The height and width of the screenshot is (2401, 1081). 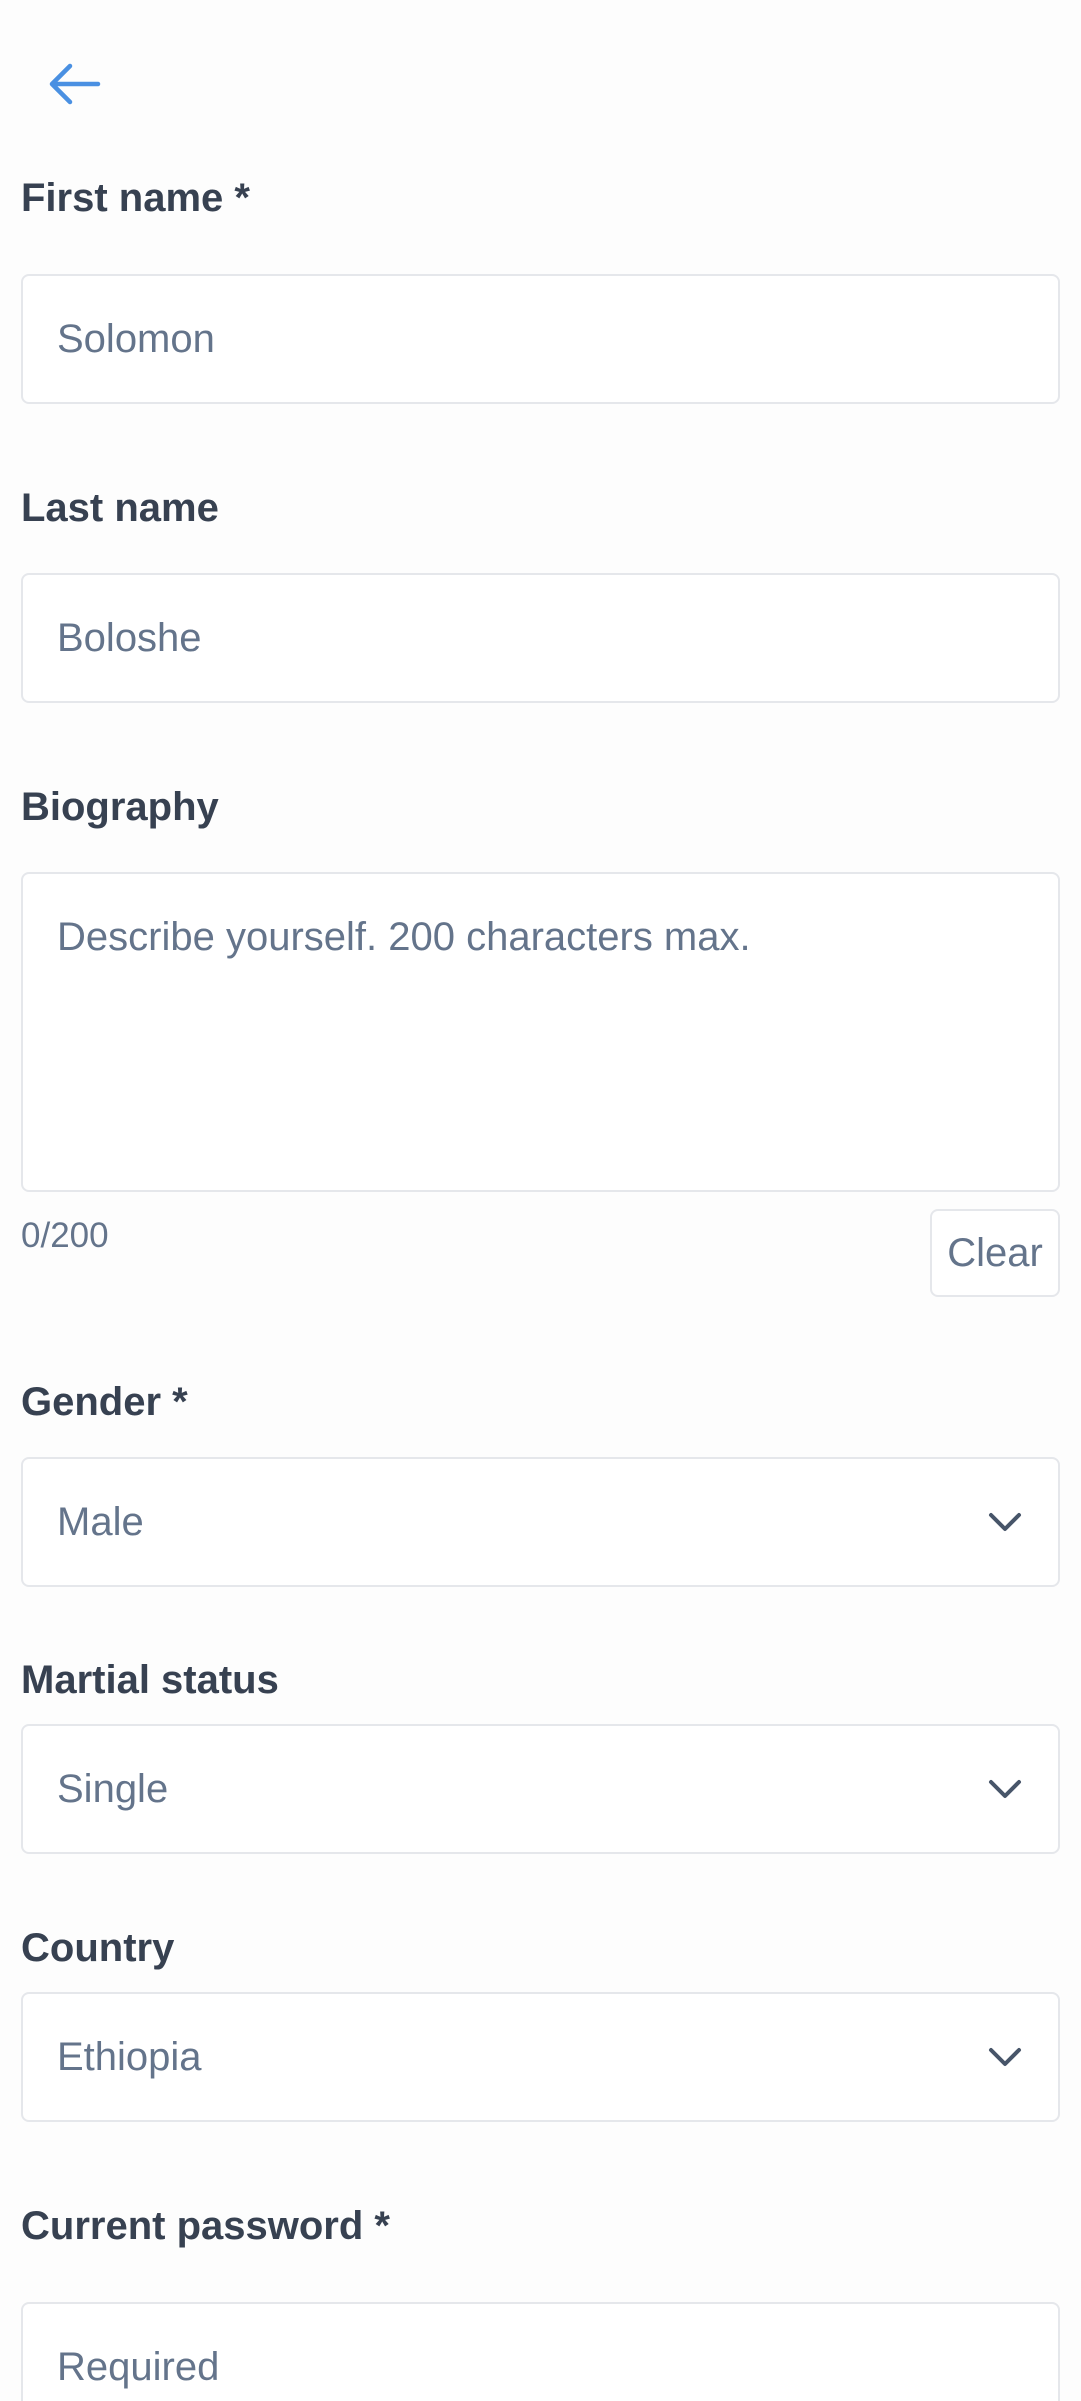 I want to click on clear-button: Clear, so click(x=995, y=1253).